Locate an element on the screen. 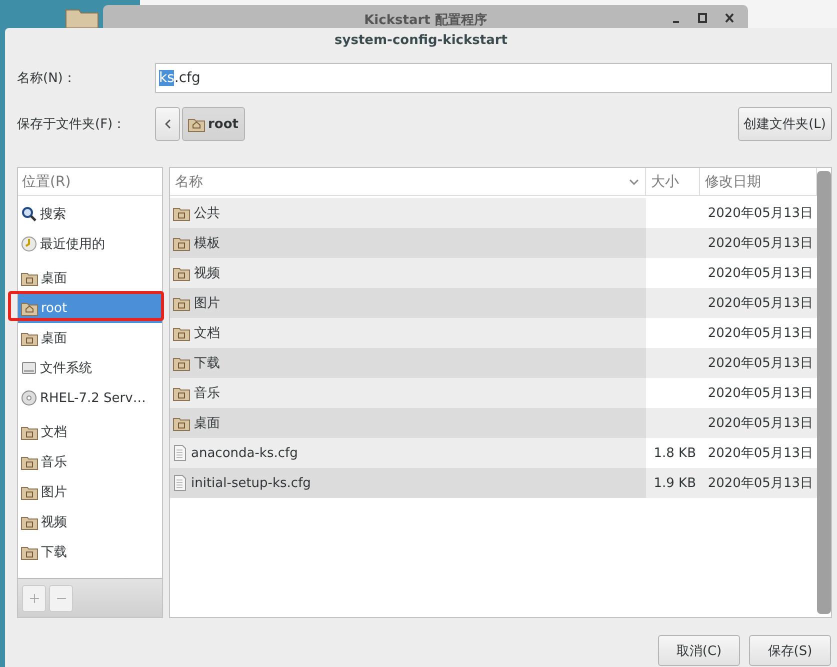  name-label: 名称(N)： is located at coordinates (47, 78).